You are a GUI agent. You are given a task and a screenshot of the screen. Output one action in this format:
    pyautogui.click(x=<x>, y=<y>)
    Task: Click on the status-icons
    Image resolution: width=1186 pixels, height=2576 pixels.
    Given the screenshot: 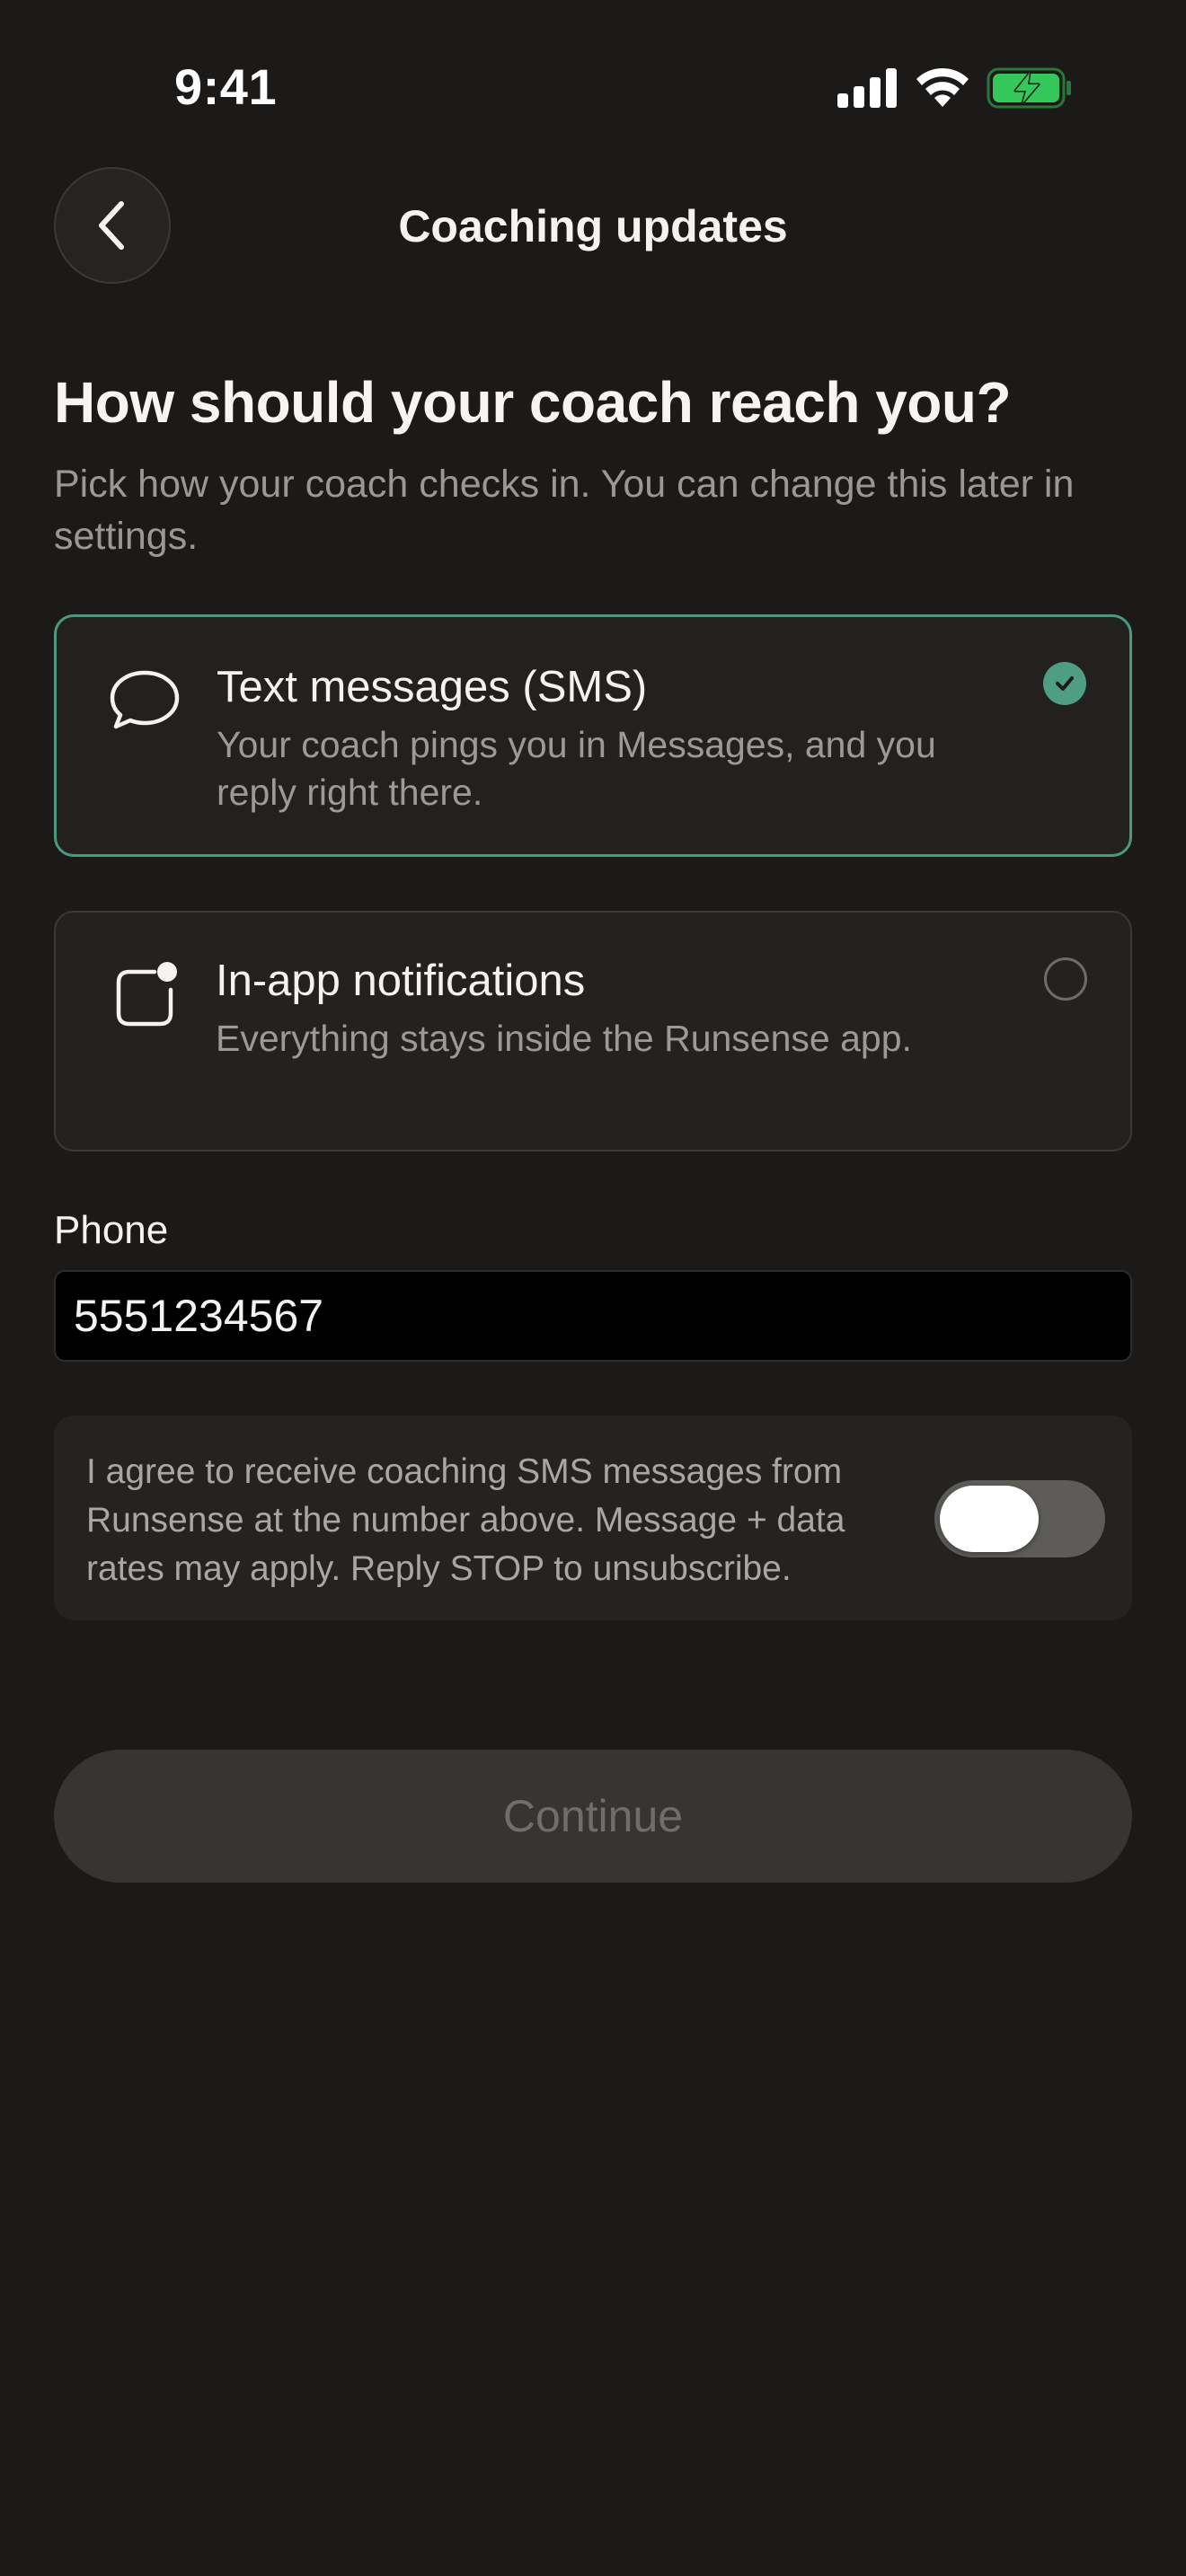 What is the action you would take?
    pyautogui.click(x=955, y=88)
    